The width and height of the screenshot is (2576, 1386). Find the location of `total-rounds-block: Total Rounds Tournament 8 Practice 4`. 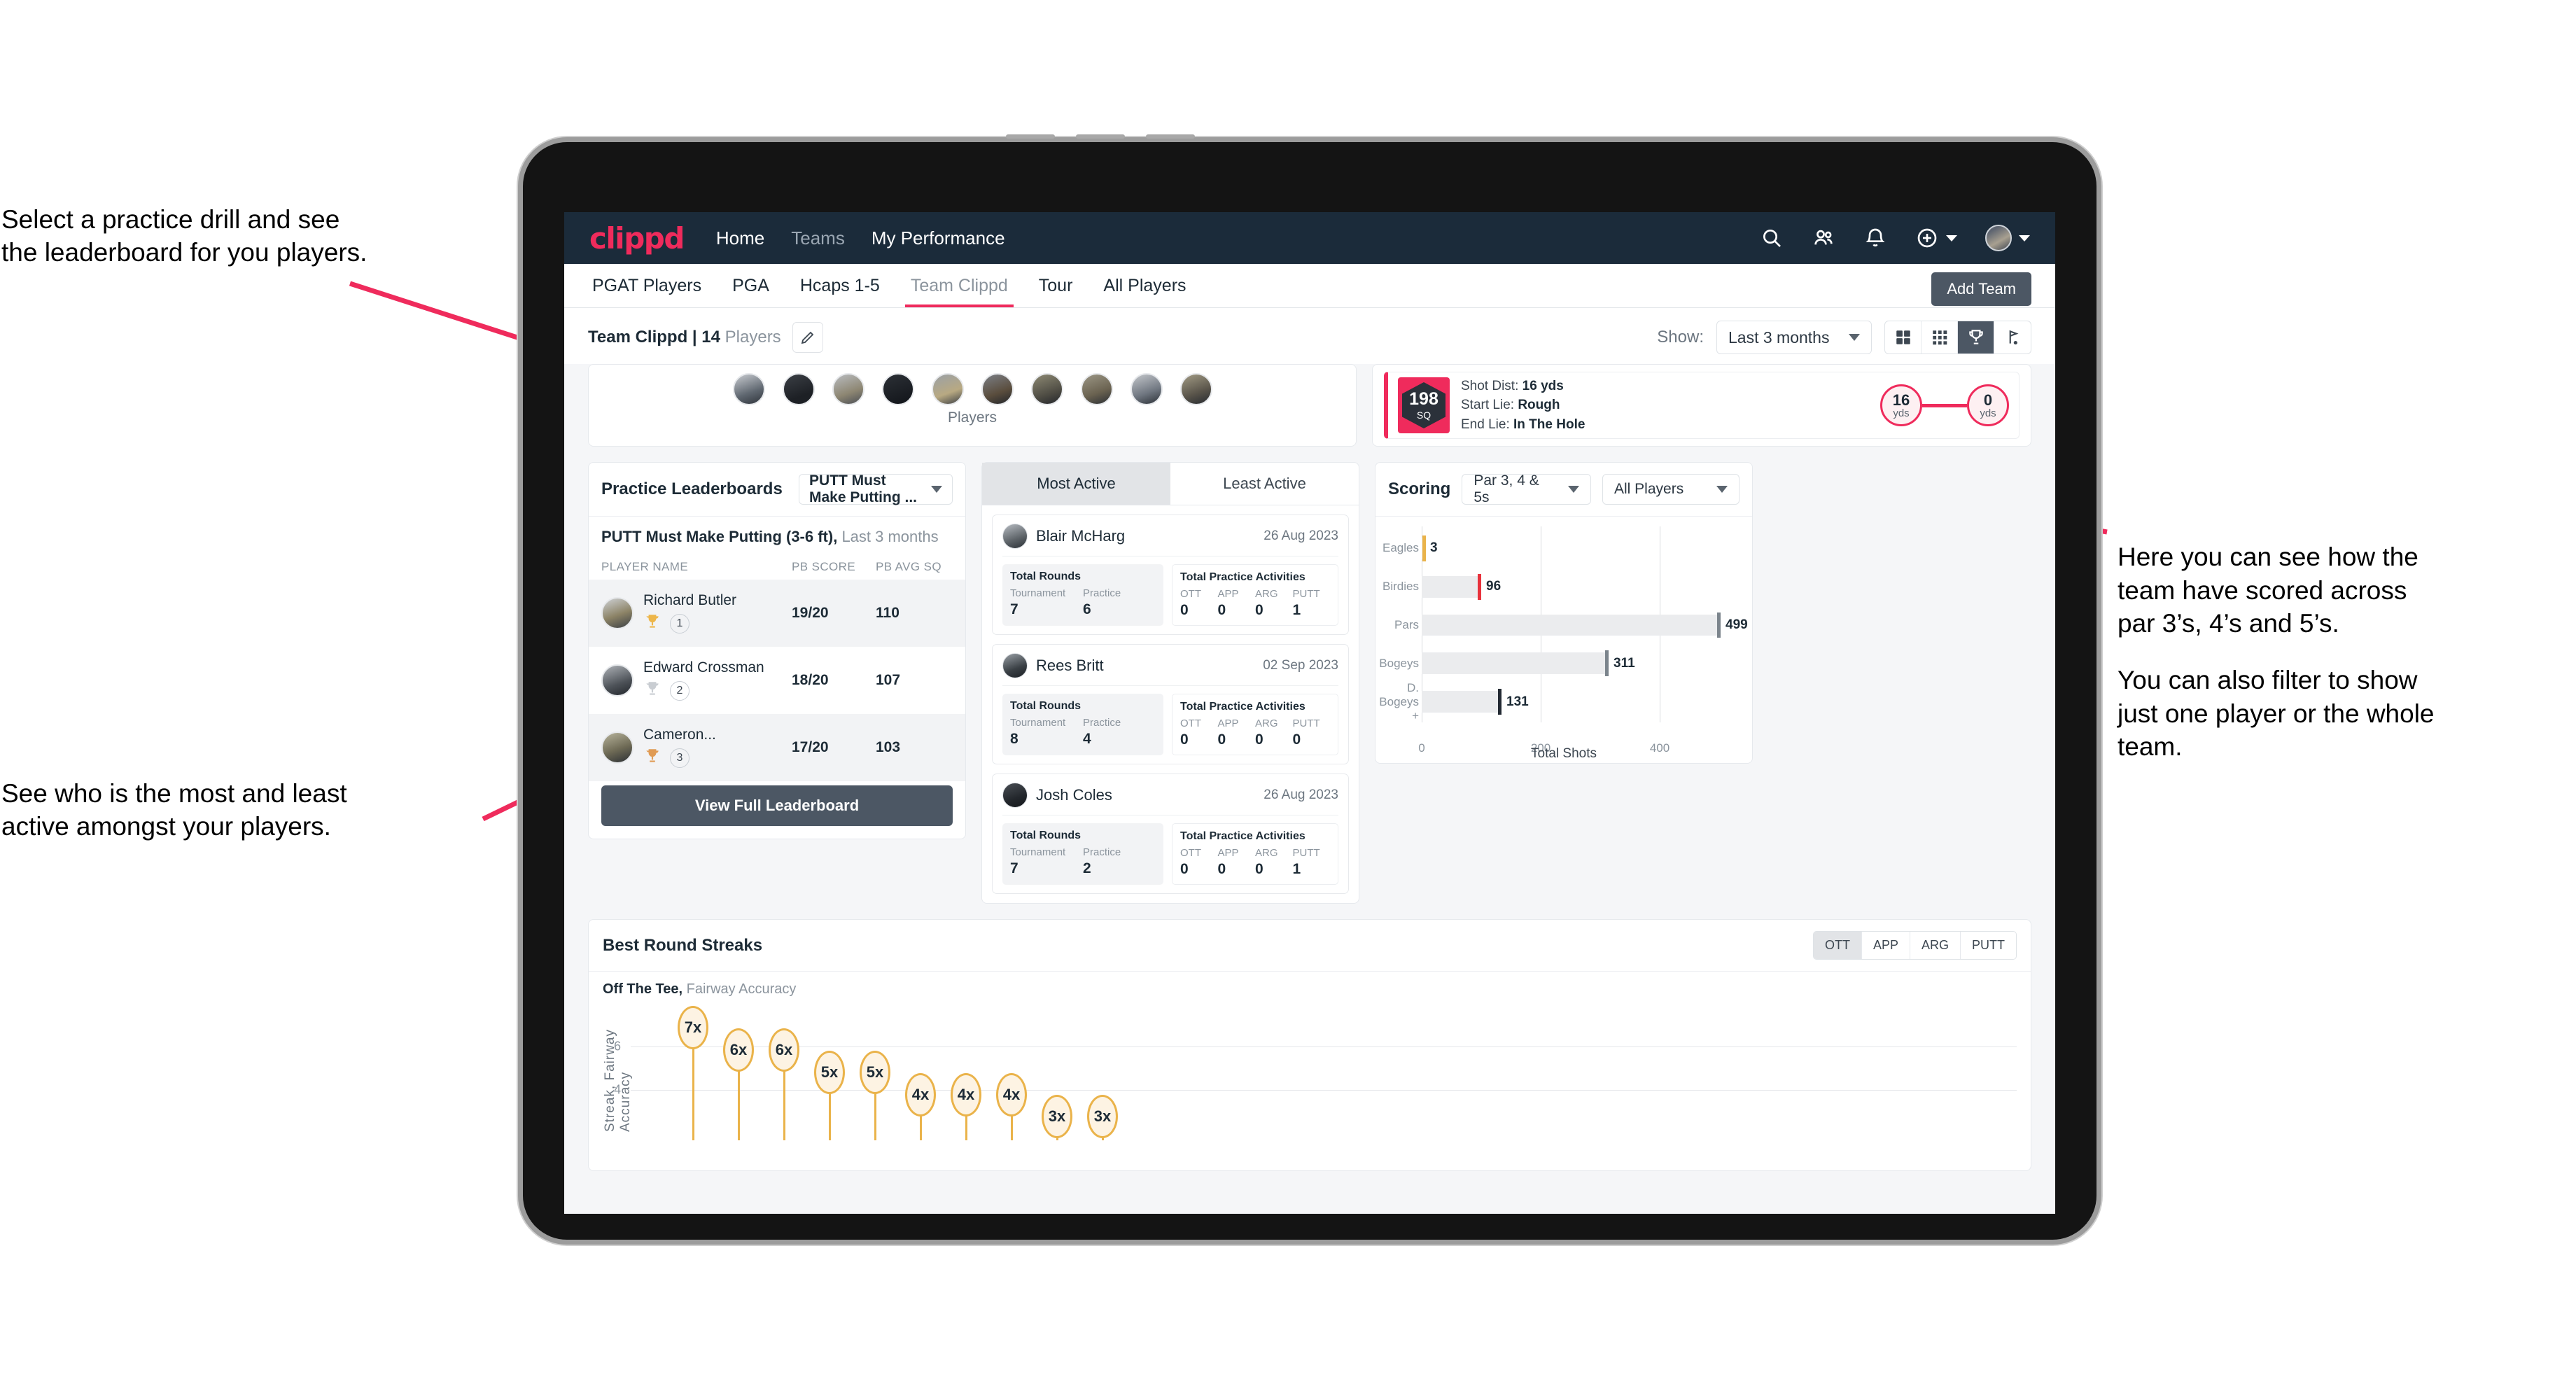

total-rounds-block: Total Rounds Tournament 8 Practice 4 is located at coordinates (1082, 724).